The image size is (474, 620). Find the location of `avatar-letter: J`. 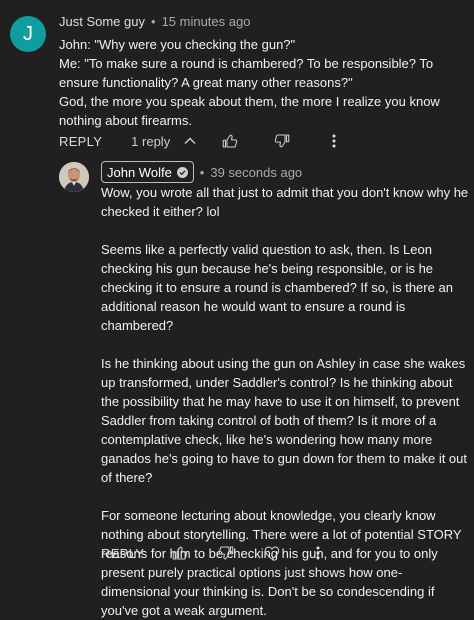

avatar-letter: J is located at coordinates (28, 33).